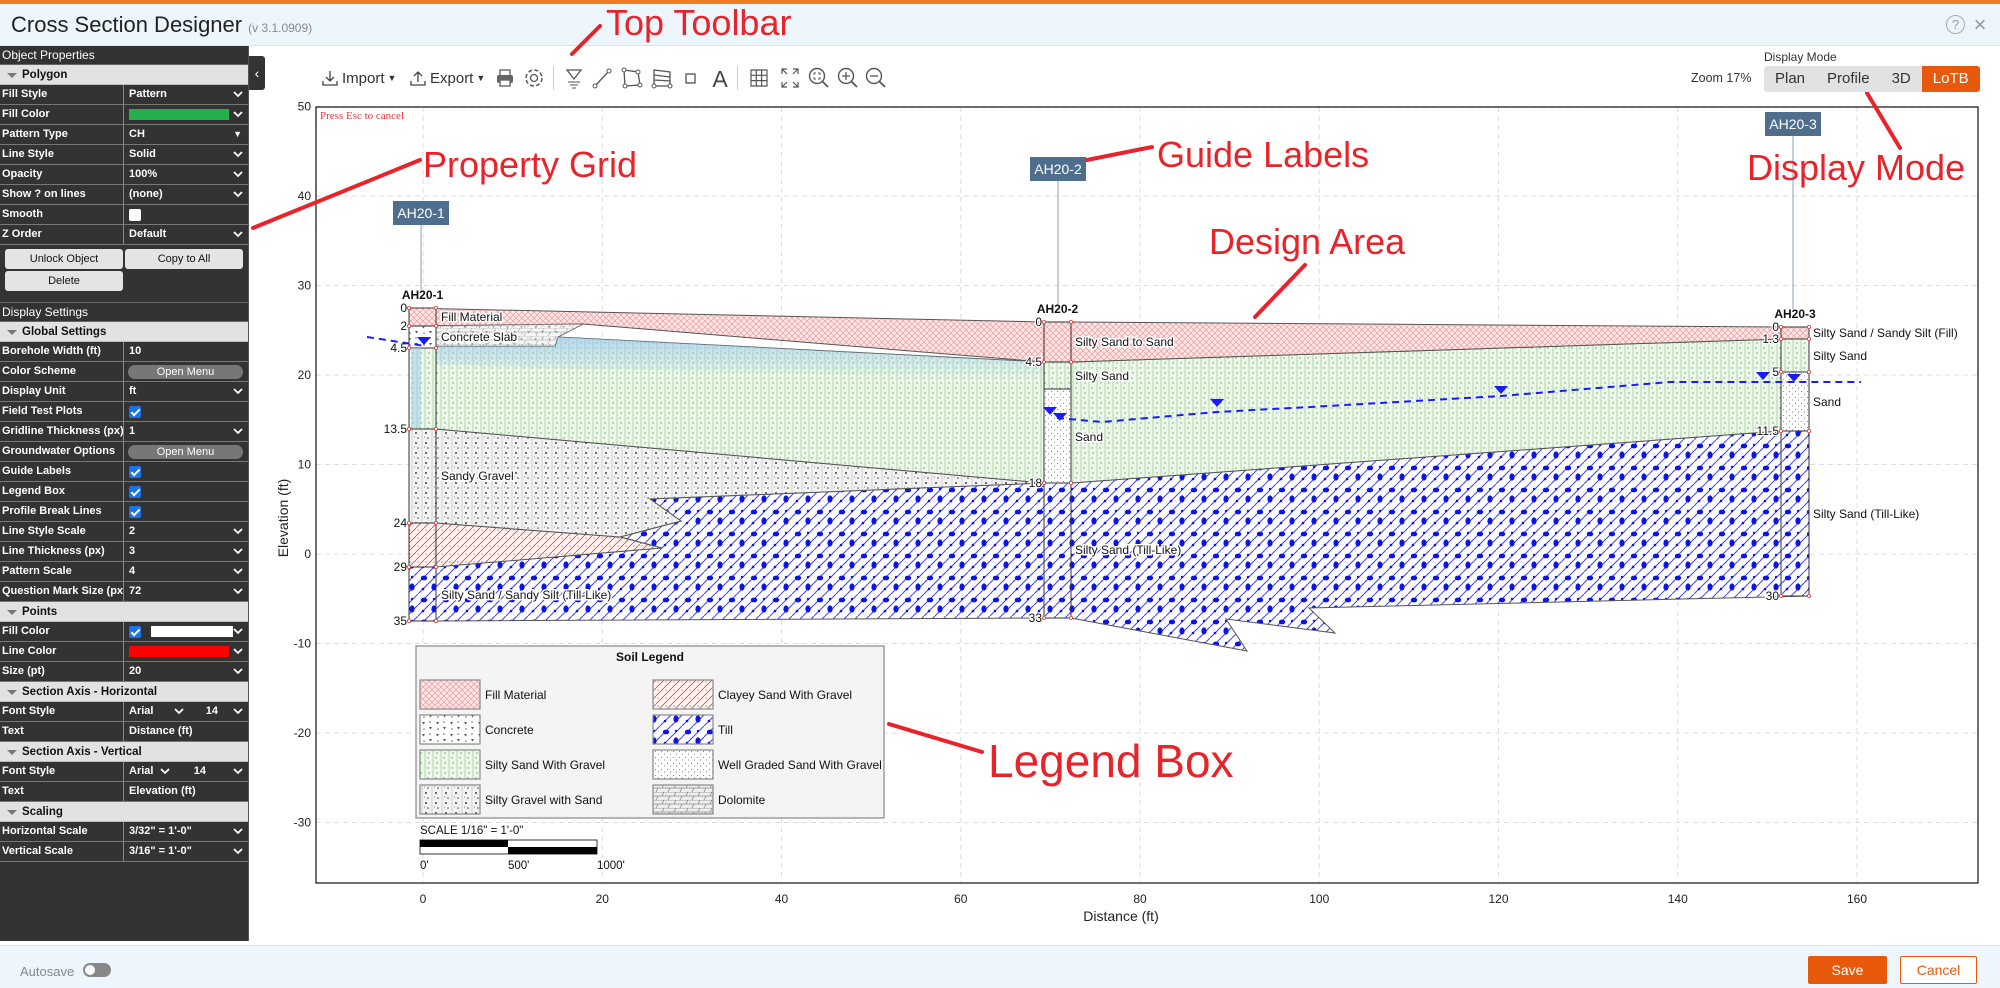 The height and width of the screenshot is (988, 2000). What do you see at coordinates (790, 78) in the screenshot?
I see `fit-screen-icon` at bounding box center [790, 78].